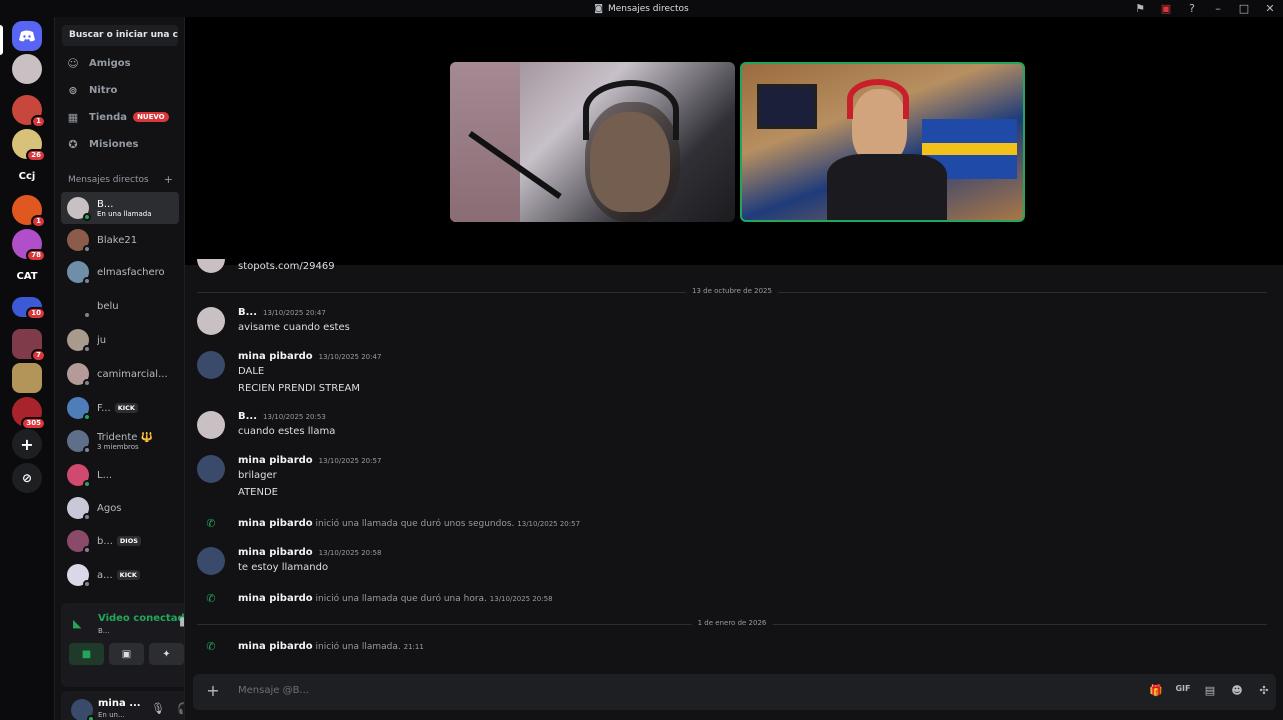  I want to click on message-composer: + Mensaje @B... 🎁 GIF ▤ ☻ ✣, so click(734, 692).